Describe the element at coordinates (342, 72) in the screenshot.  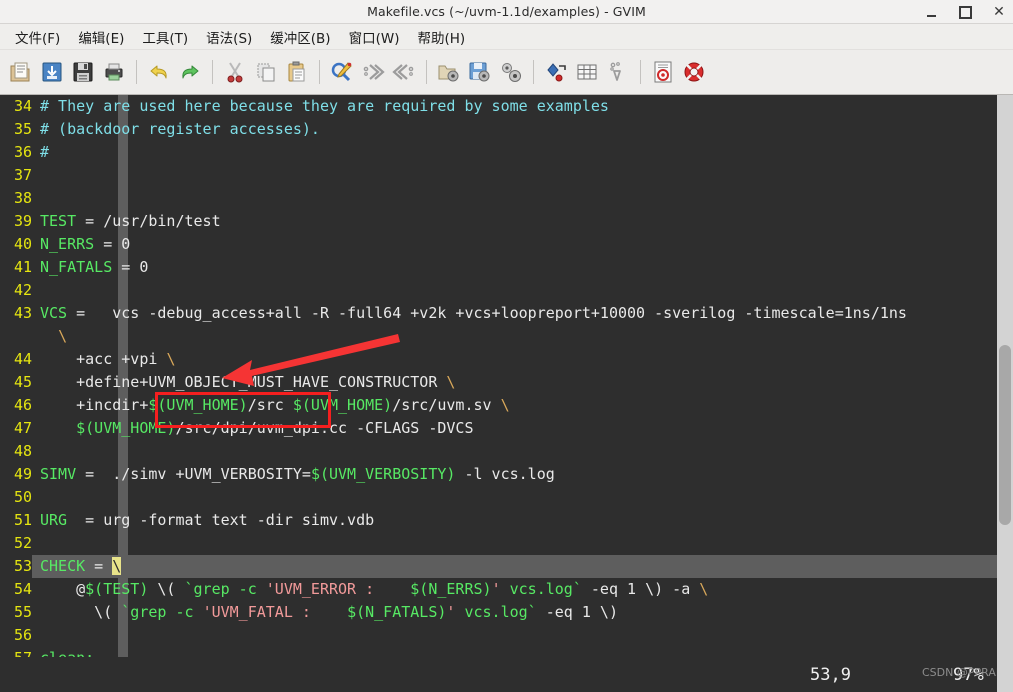
I see `find-icon` at that location.